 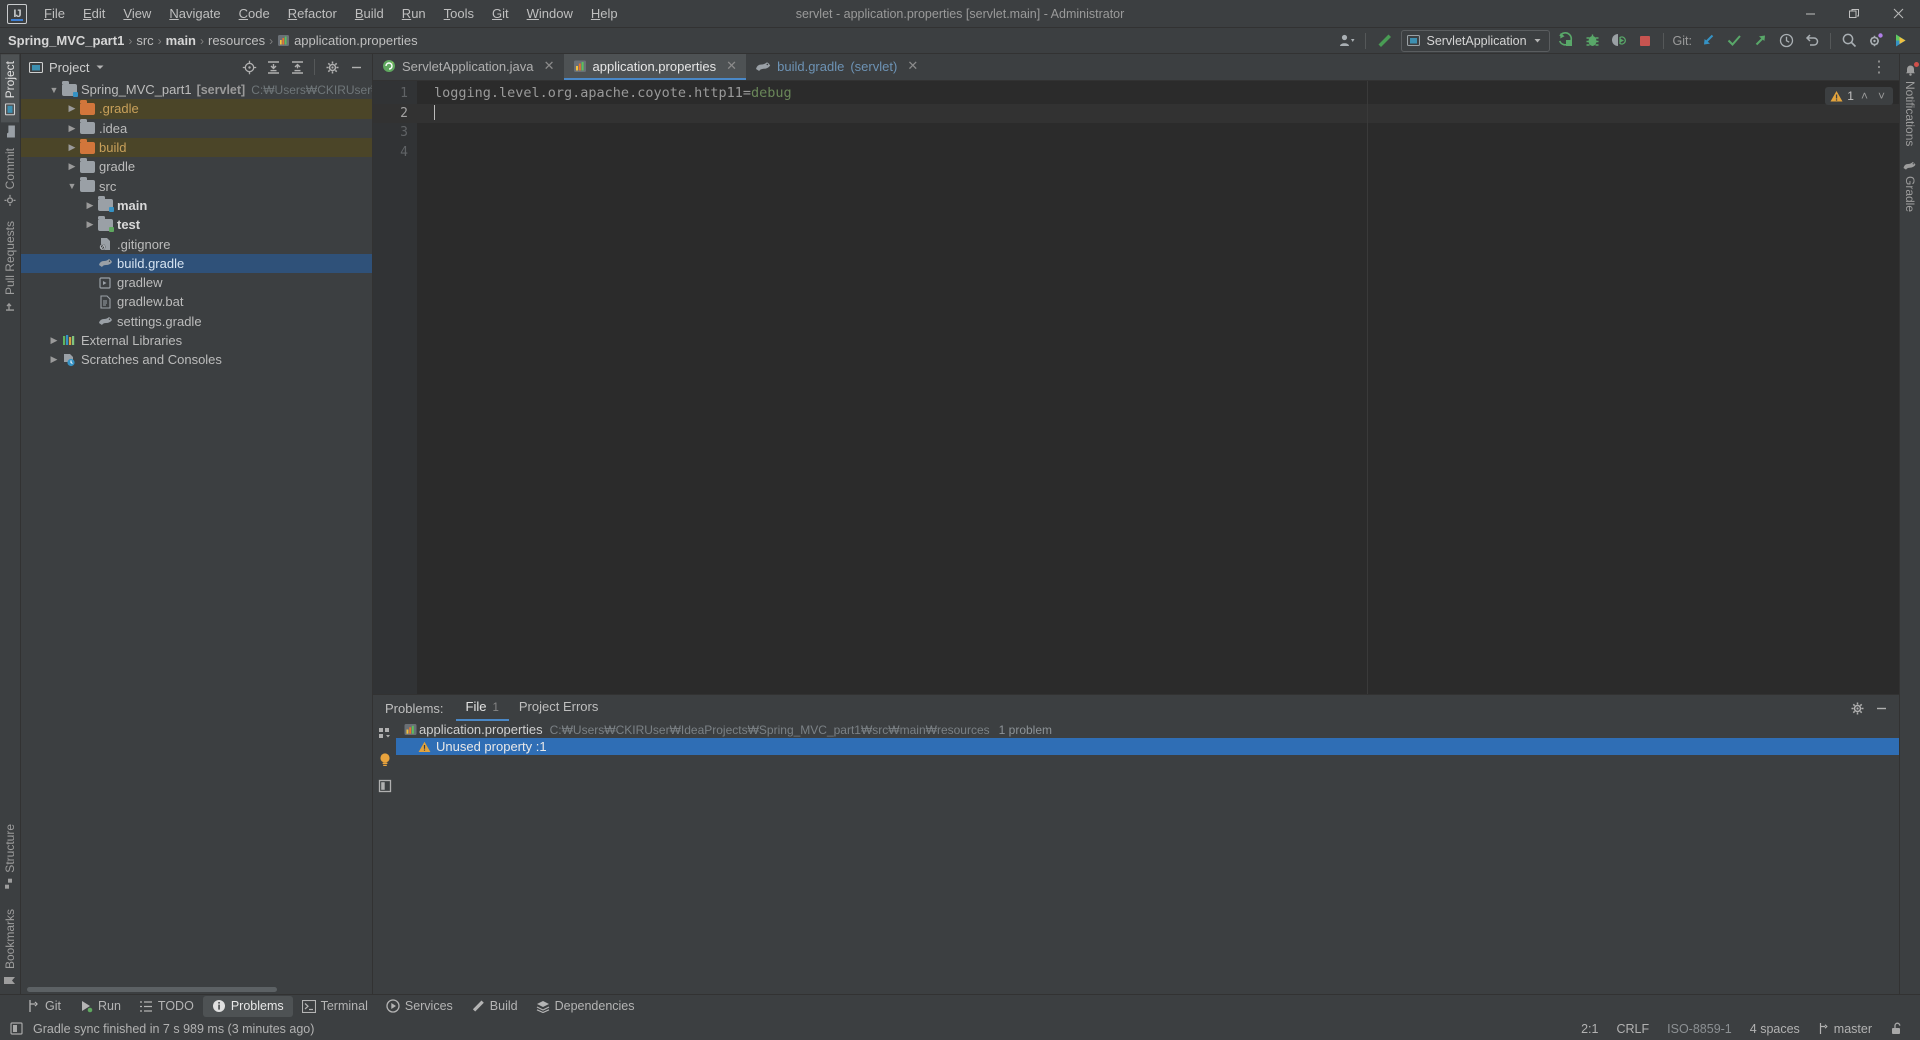 What do you see at coordinates (297, 67) in the screenshot?
I see `collapse-all-icon` at bounding box center [297, 67].